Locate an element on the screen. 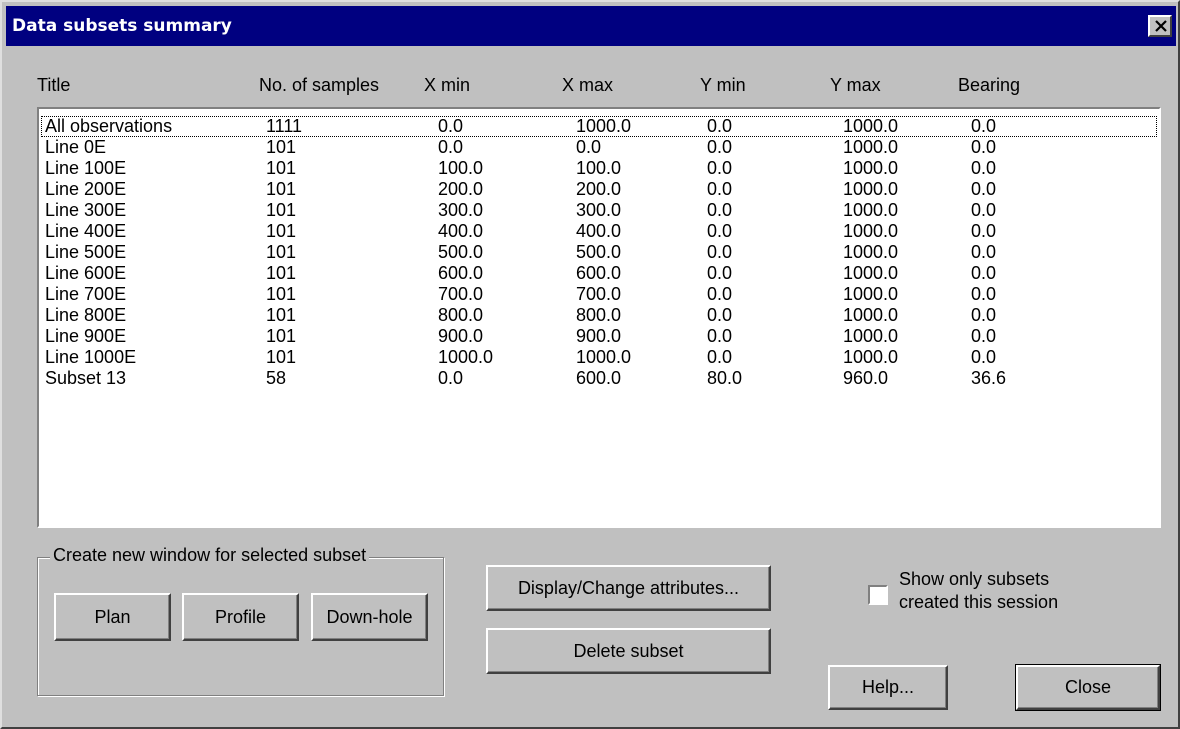 This screenshot has height=729, width=1180. table-row: Line 500E 101 500.0 500.0 0.0 1000.0 0.0 is located at coordinates (599, 252).